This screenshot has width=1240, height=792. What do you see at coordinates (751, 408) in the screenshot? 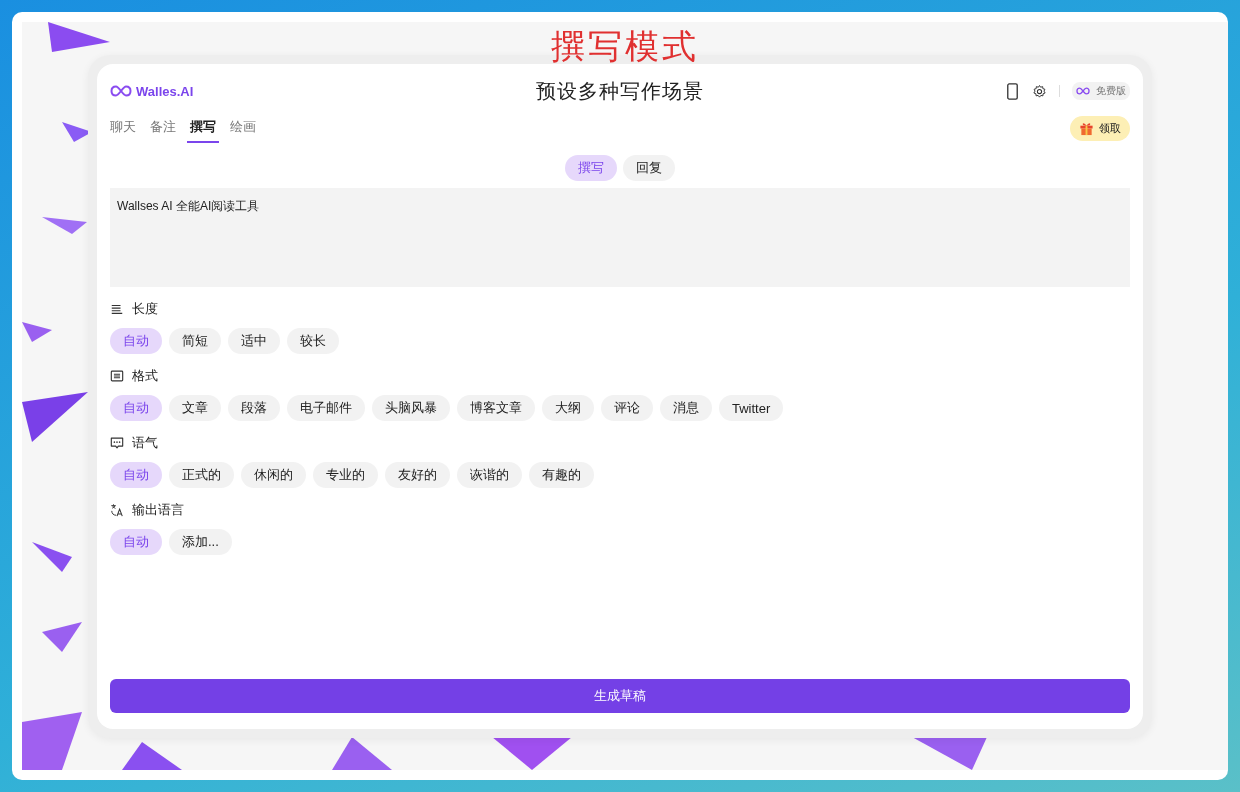
I see `option-chip: Twitter` at bounding box center [751, 408].